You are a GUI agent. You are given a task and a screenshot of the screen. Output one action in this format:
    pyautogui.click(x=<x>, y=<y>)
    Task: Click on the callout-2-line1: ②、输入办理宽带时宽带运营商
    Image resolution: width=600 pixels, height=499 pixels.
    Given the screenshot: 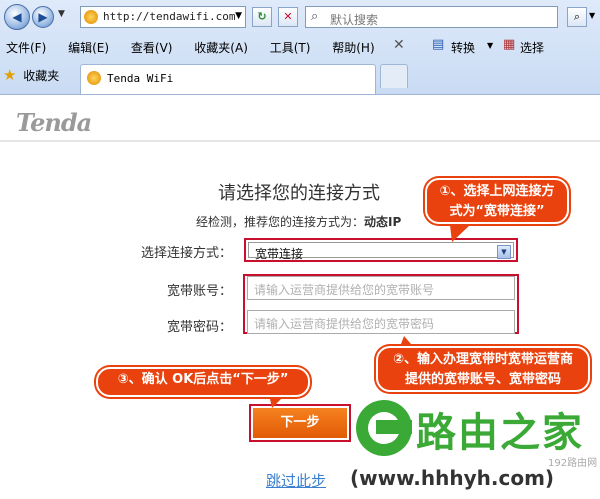 What is the action you would take?
    pyautogui.click(x=482, y=359)
    